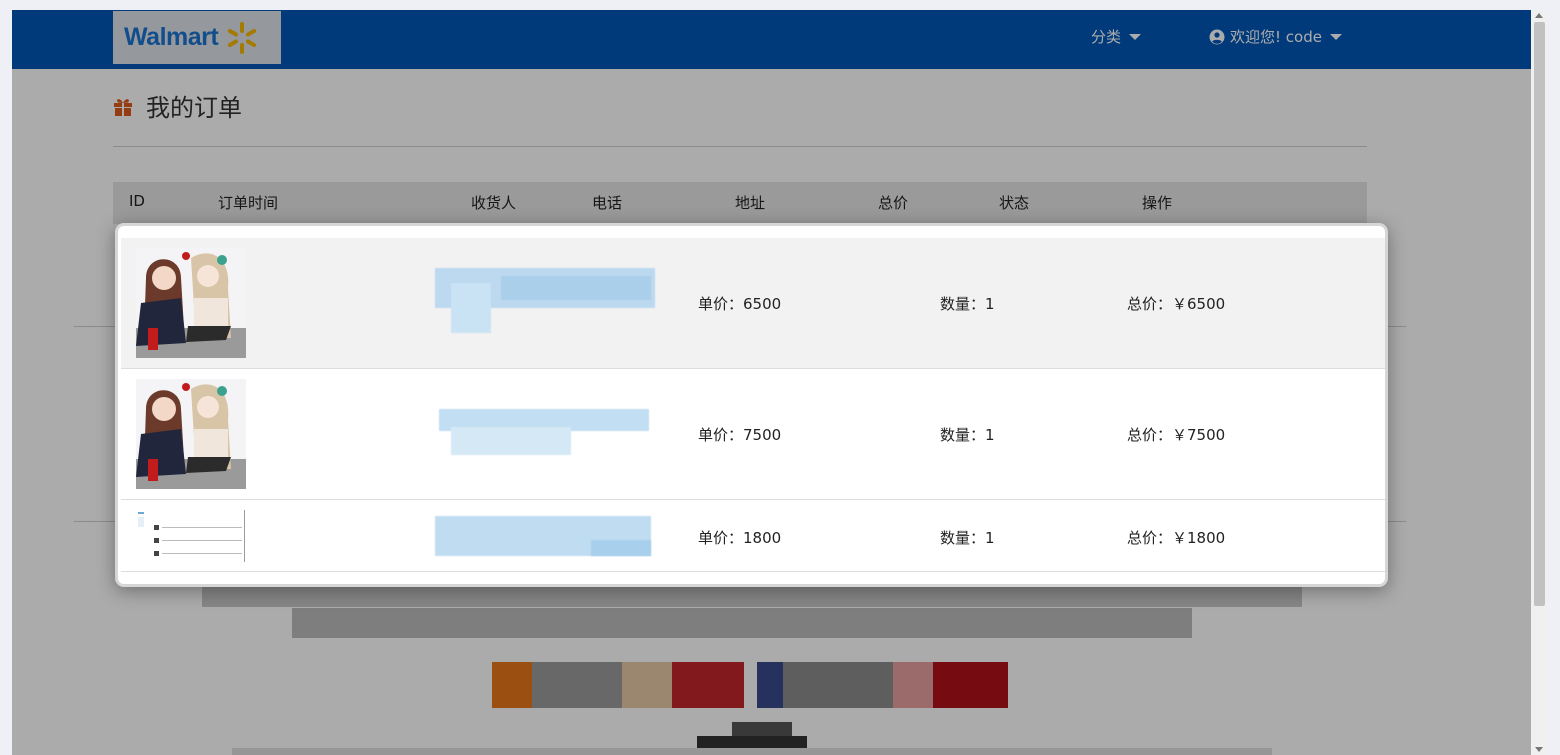  Describe the element at coordinates (1176, 538) in the screenshot. I see `item-total: 总价：￥1800` at that location.